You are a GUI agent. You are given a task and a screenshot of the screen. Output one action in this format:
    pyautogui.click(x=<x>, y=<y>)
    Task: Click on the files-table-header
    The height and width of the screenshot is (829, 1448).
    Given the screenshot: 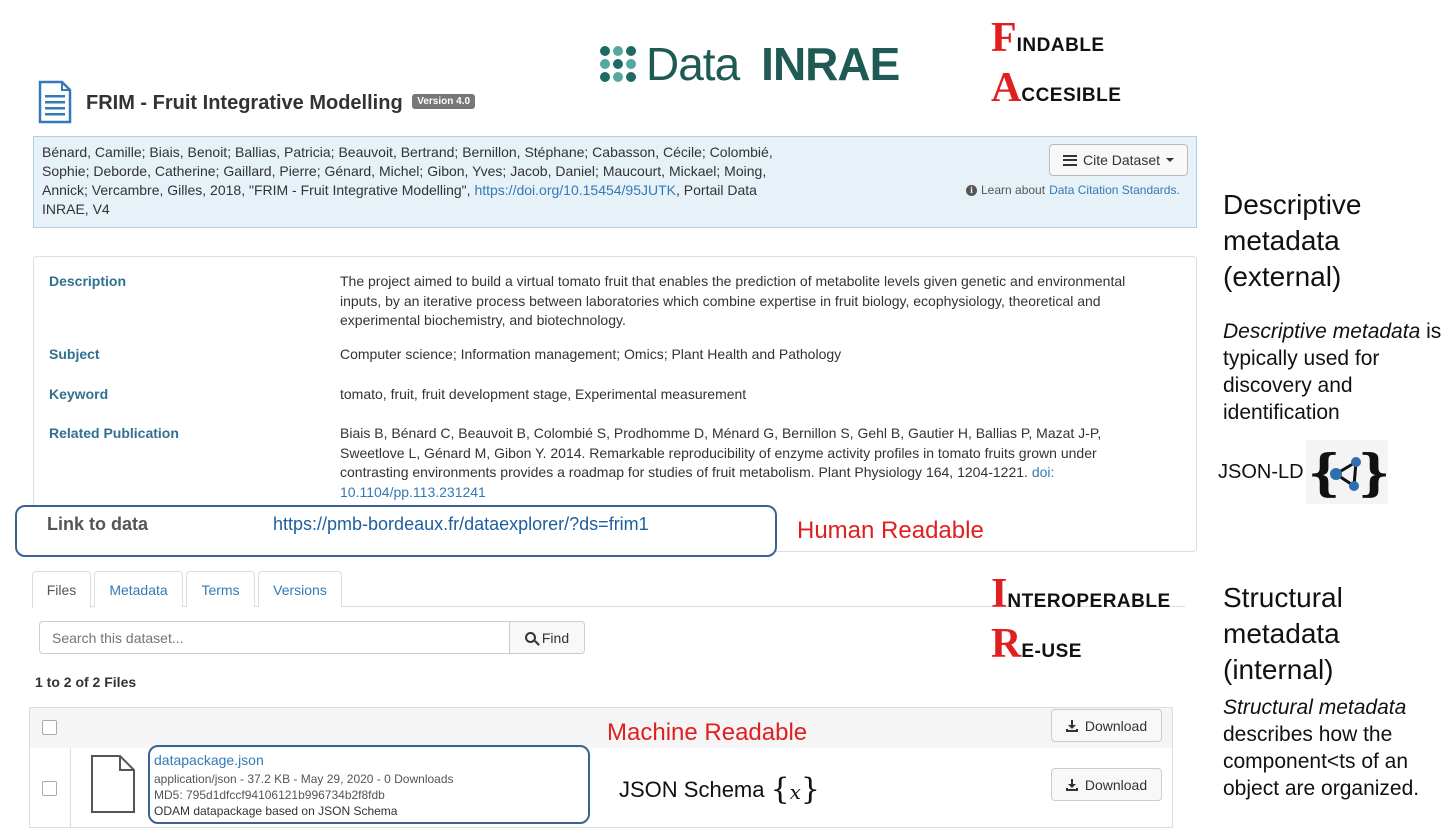 What is the action you would take?
    pyautogui.click(x=601, y=728)
    